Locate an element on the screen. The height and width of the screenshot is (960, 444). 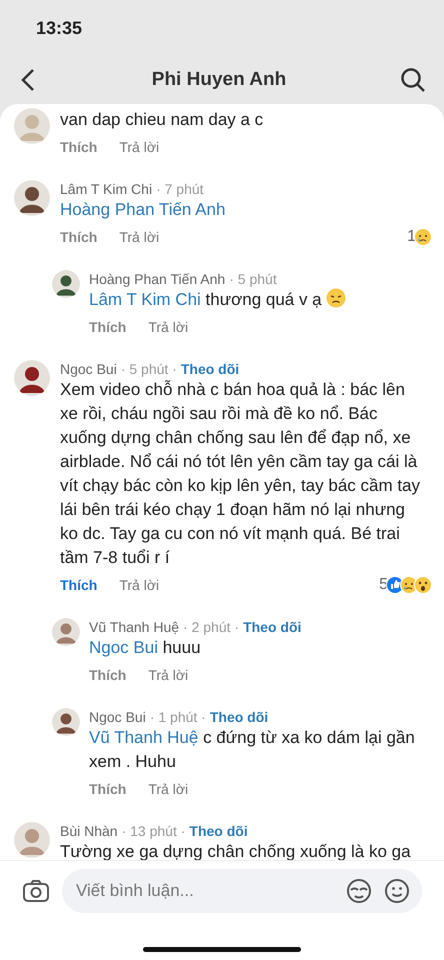
mention-link: Hoàng Phan Tiến Anh is located at coordinates (143, 209).